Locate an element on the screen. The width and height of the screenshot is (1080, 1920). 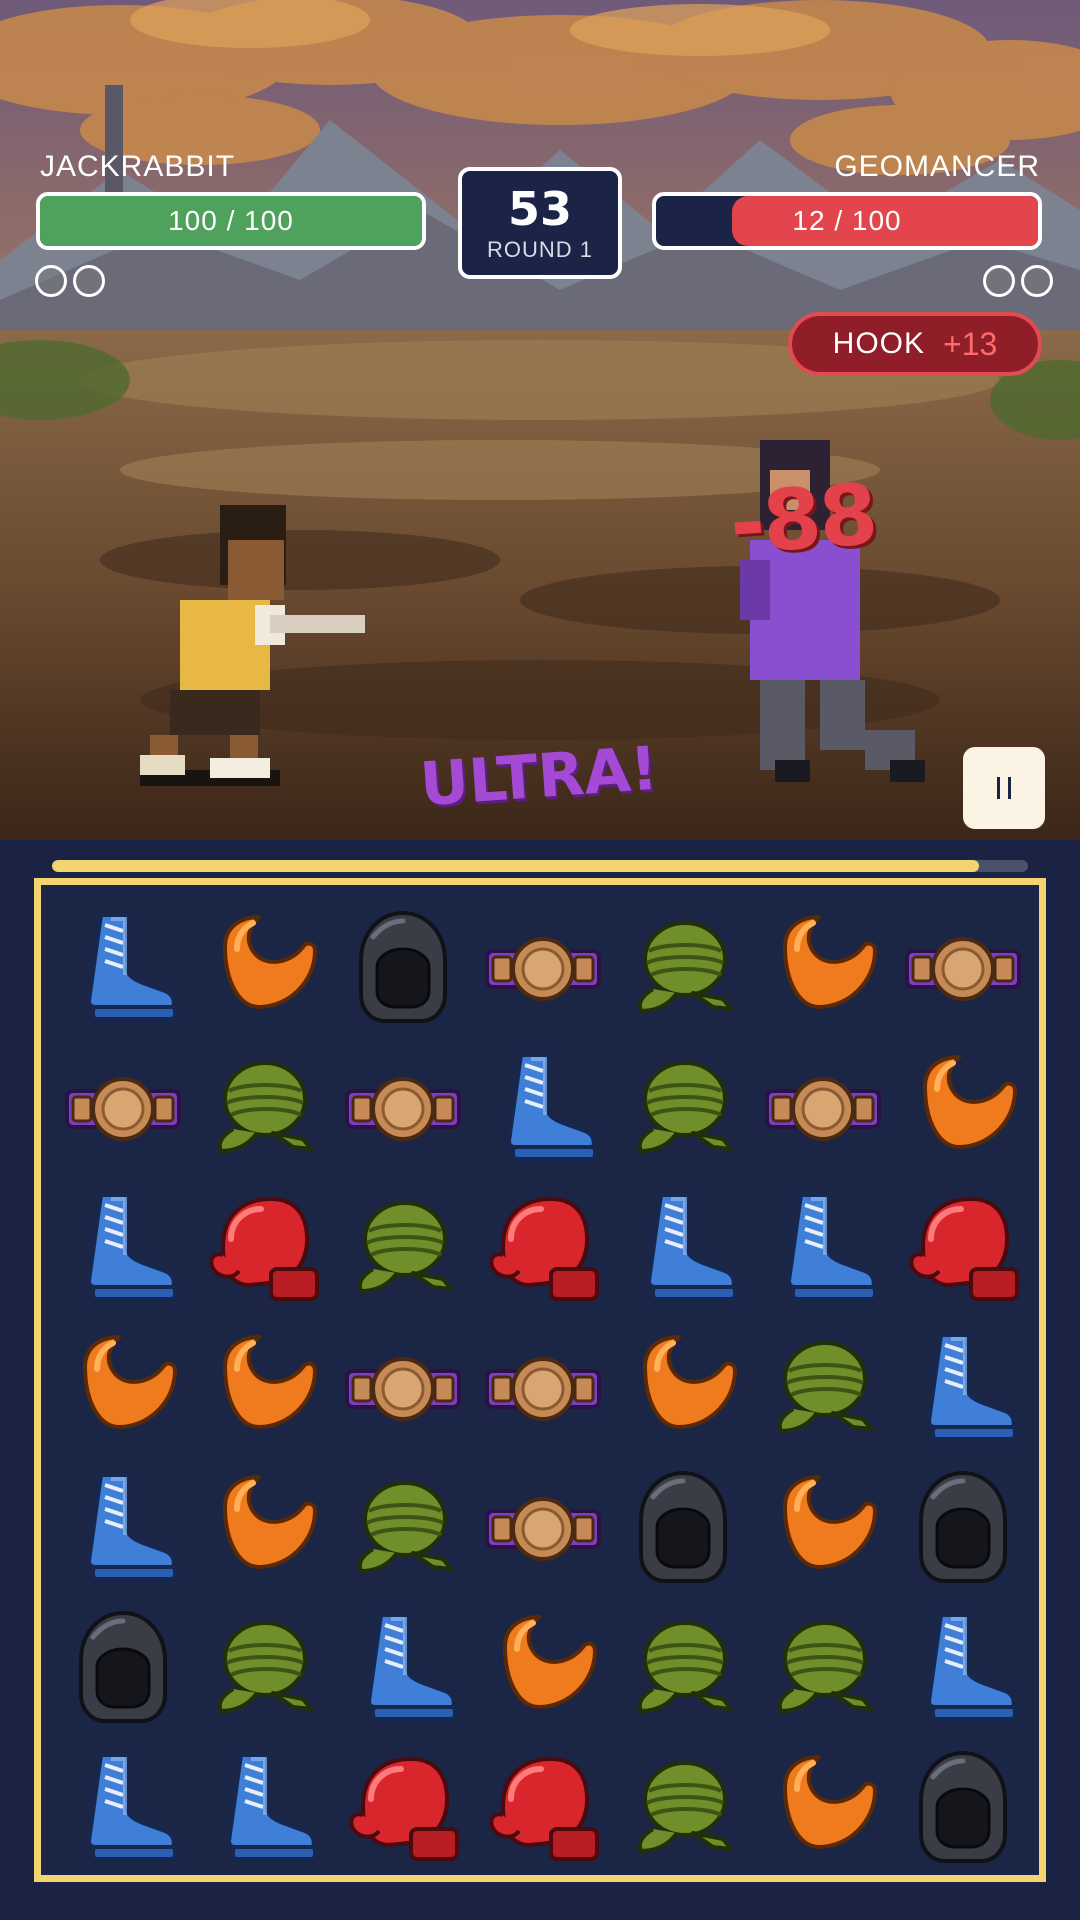
move-bonus: +13 is located at coordinates (970, 343).